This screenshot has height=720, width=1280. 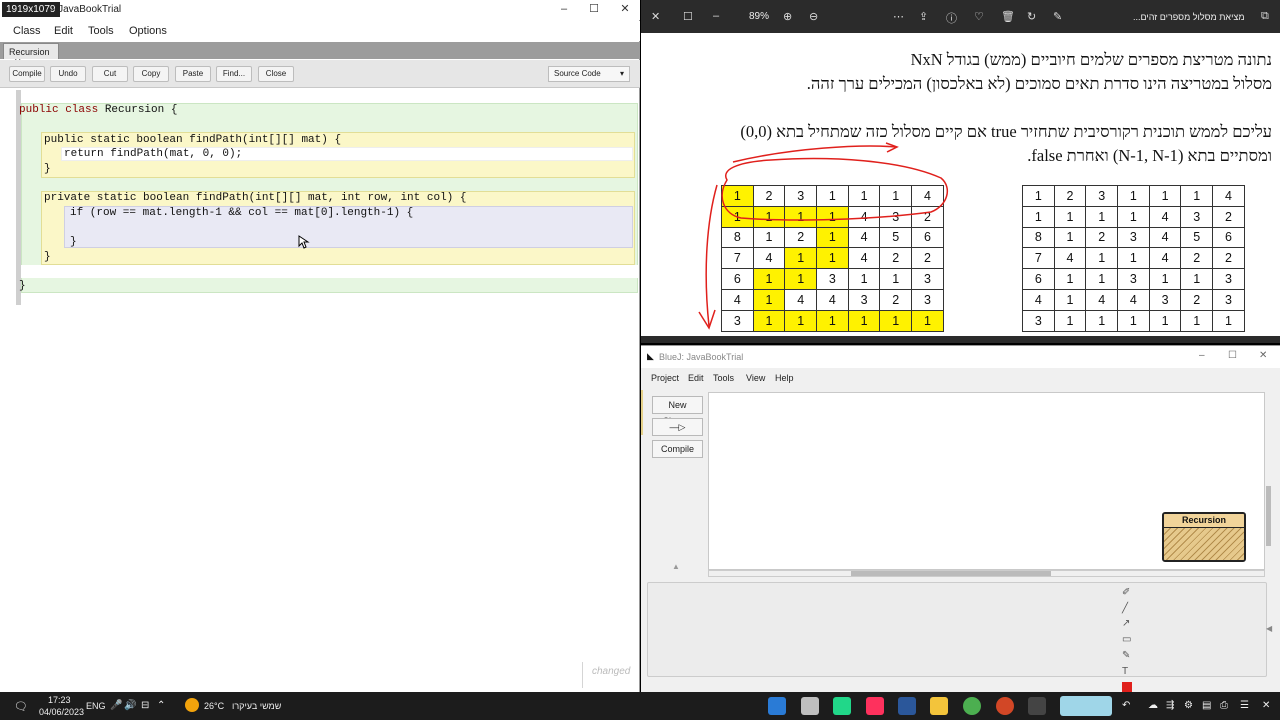 What do you see at coordinates (957, 629) in the screenshot?
I see `object-bench` at bounding box center [957, 629].